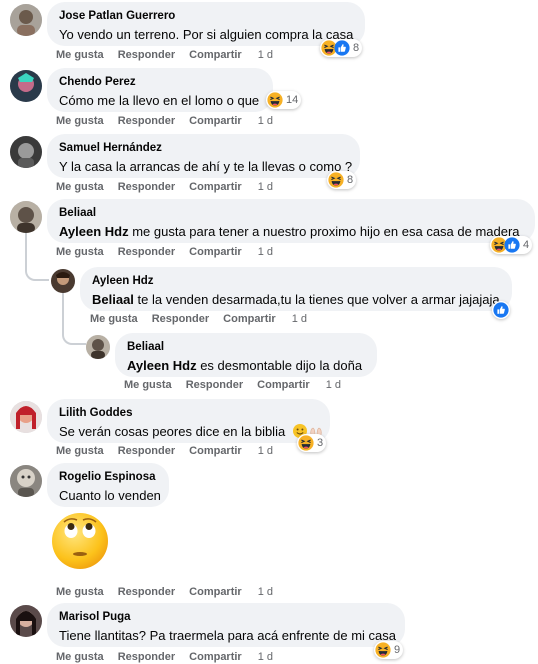 The image size is (538, 664). I want to click on comment-author: Chendo Perez, so click(160, 82).